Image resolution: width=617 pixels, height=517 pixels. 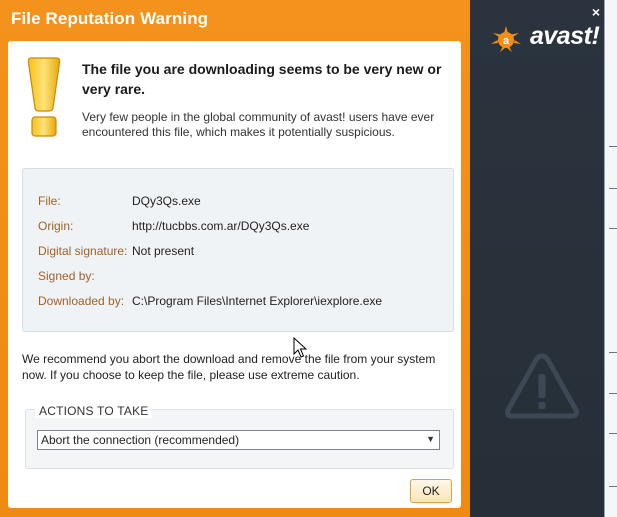 I want to click on signed-by-label: Signed by:, so click(x=66, y=276).